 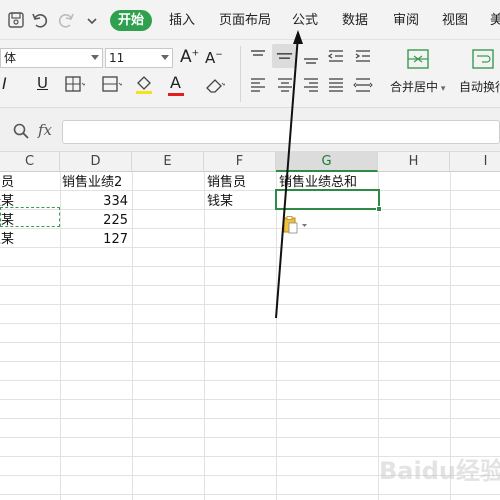 What do you see at coordinates (455, 21) in the screenshot?
I see `tab-view: 视图` at bounding box center [455, 21].